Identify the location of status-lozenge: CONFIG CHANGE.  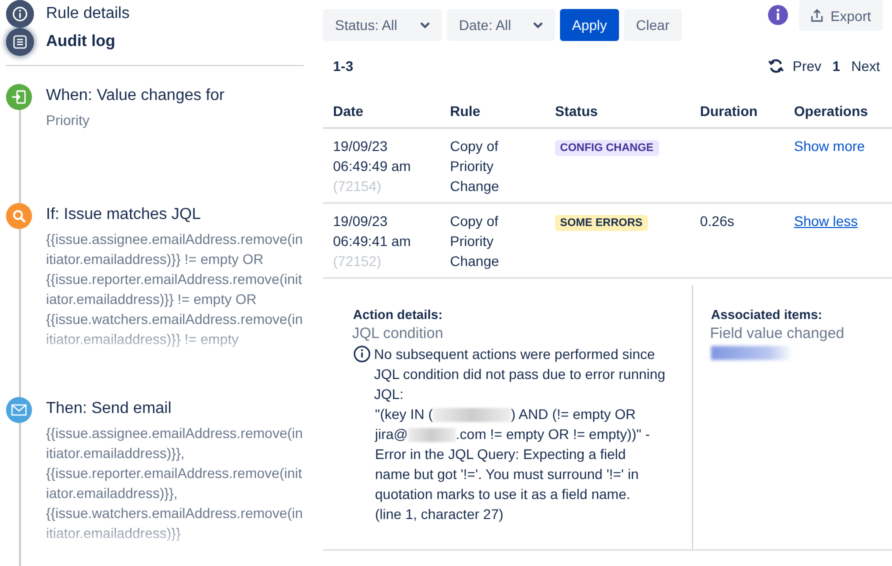
(606, 148).